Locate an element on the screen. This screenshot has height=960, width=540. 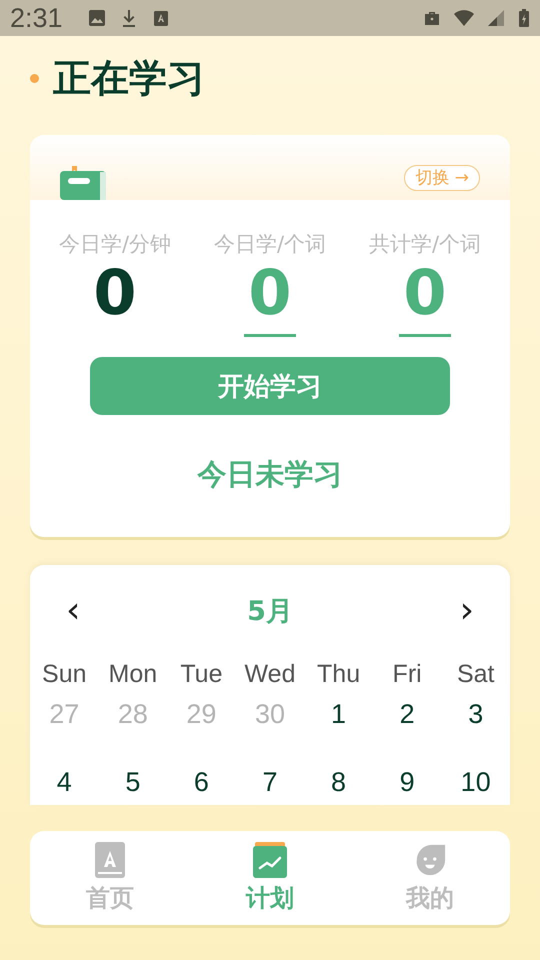
calendar-day: 7 is located at coordinates (270, 781).